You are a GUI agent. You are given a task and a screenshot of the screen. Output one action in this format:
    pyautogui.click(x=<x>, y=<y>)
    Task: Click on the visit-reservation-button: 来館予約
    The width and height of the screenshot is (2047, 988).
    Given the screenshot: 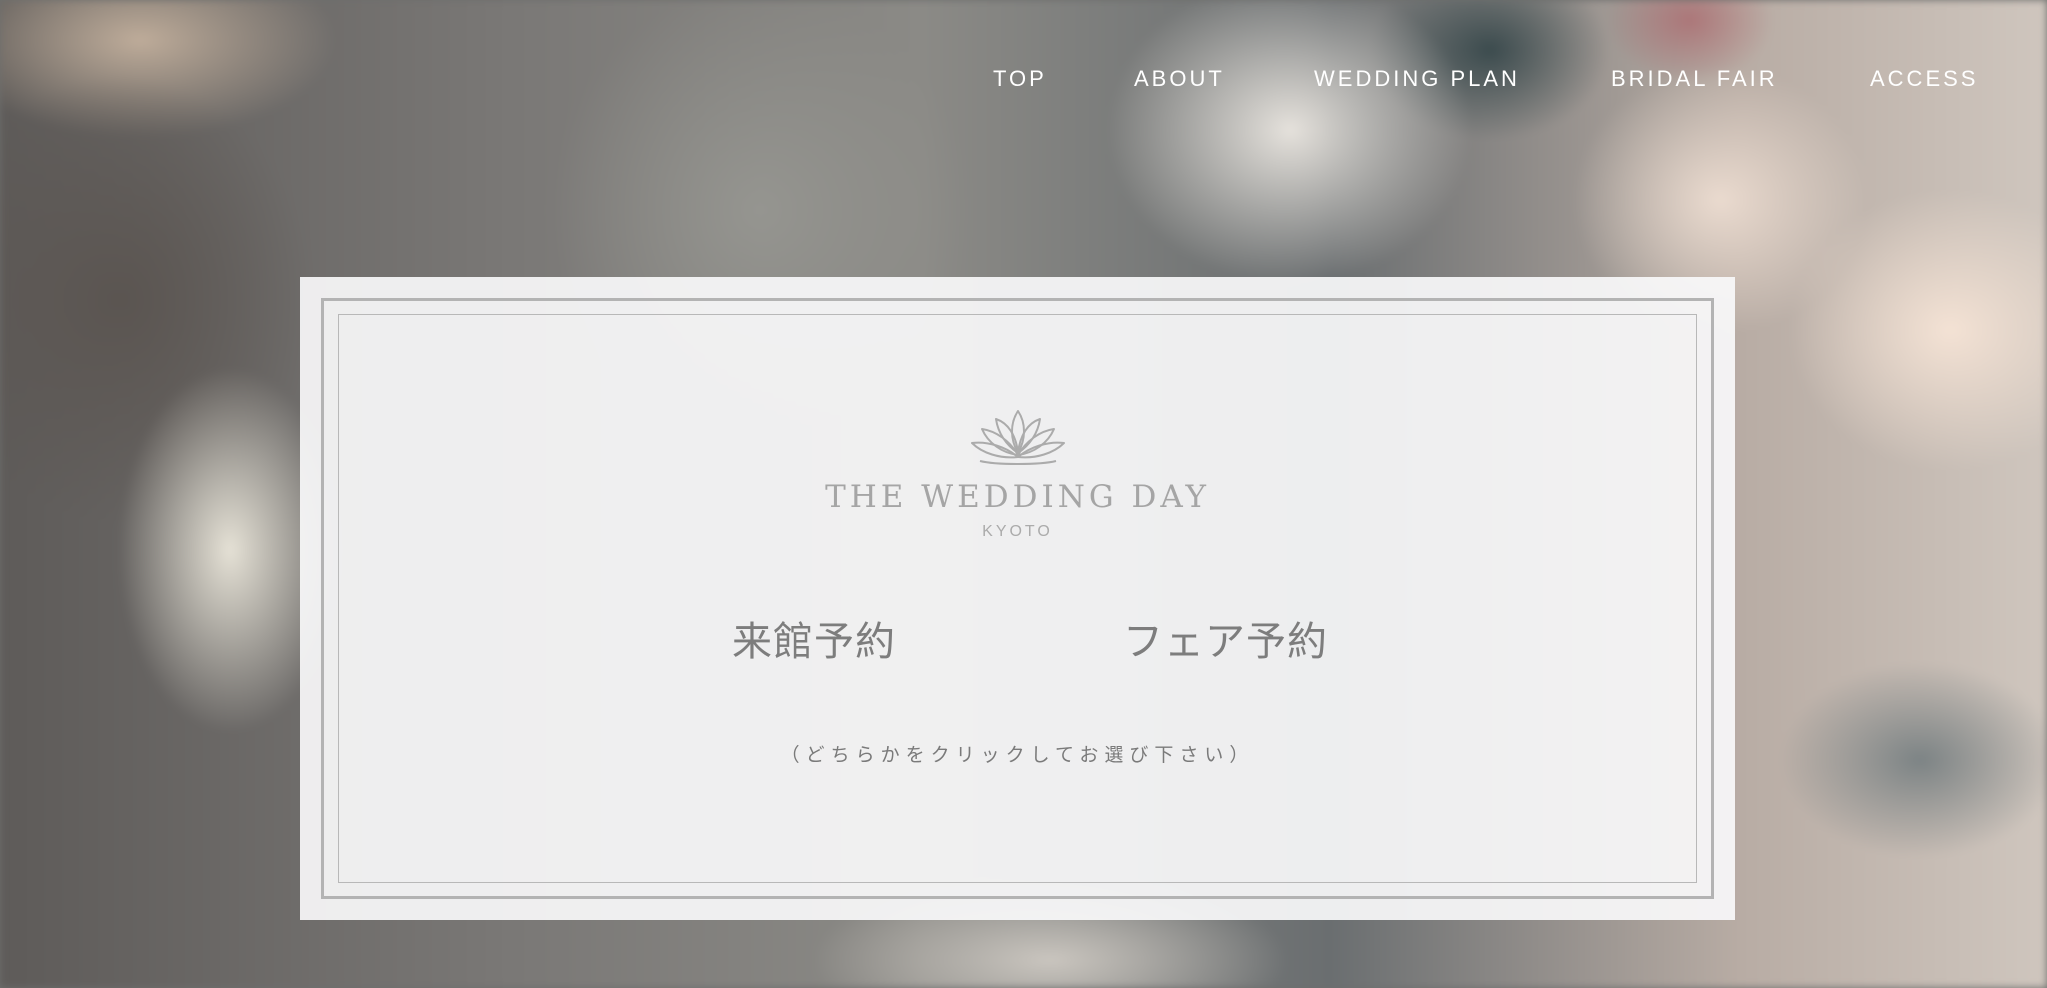 What is the action you would take?
    pyautogui.click(x=814, y=638)
    